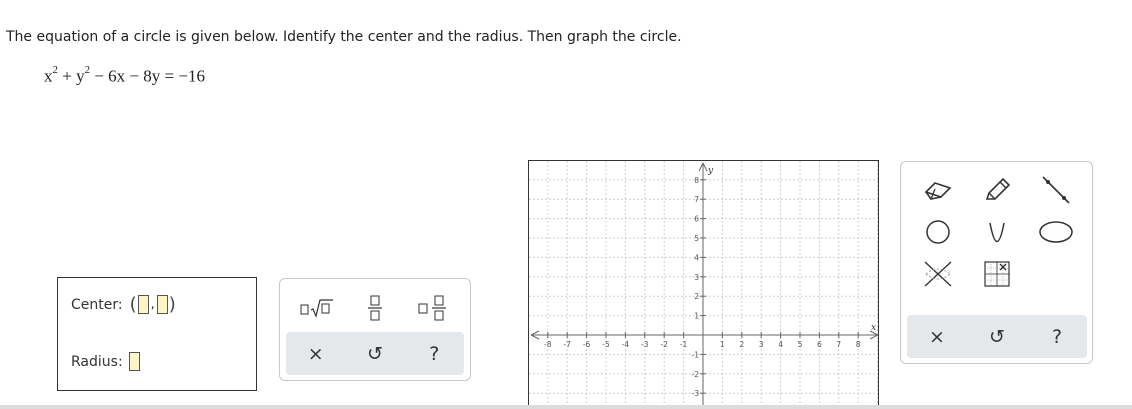 This screenshot has width=1132, height=409. I want to click on bottom-scroll-bar, so click(566, 407).